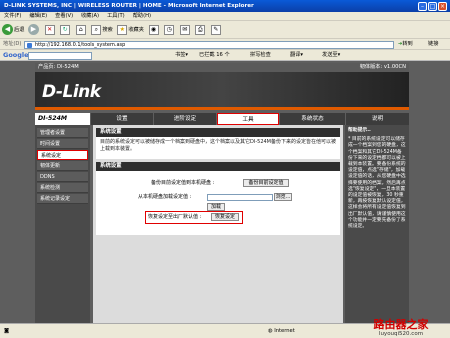 The height and width of the screenshot is (338, 450). Describe the element at coordinates (312, 119) in the screenshot. I see `tab-status: 系统状态` at that location.